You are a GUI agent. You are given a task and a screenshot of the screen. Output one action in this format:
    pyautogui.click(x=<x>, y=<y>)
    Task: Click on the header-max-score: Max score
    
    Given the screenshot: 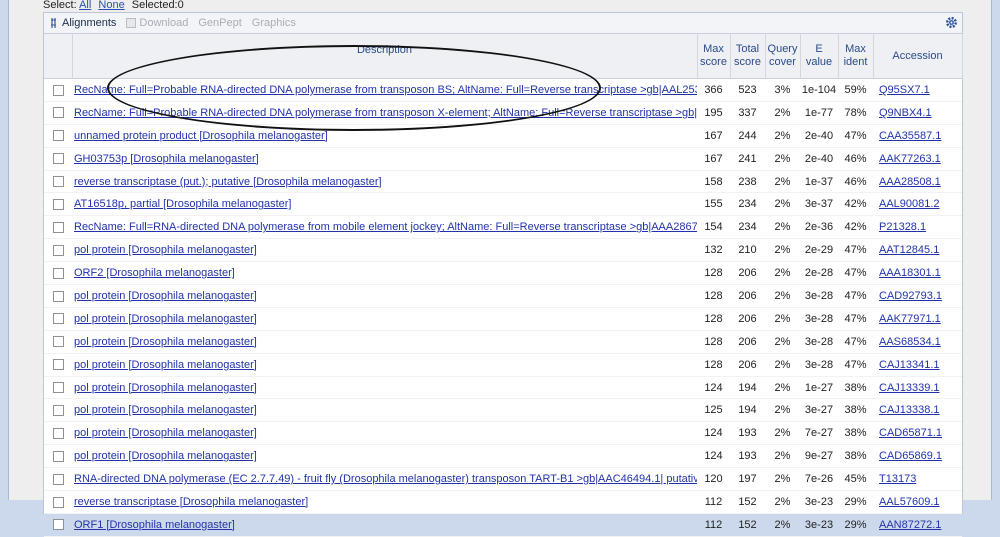 What is the action you would take?
    pyautogui.click(x=714, y=56)
    